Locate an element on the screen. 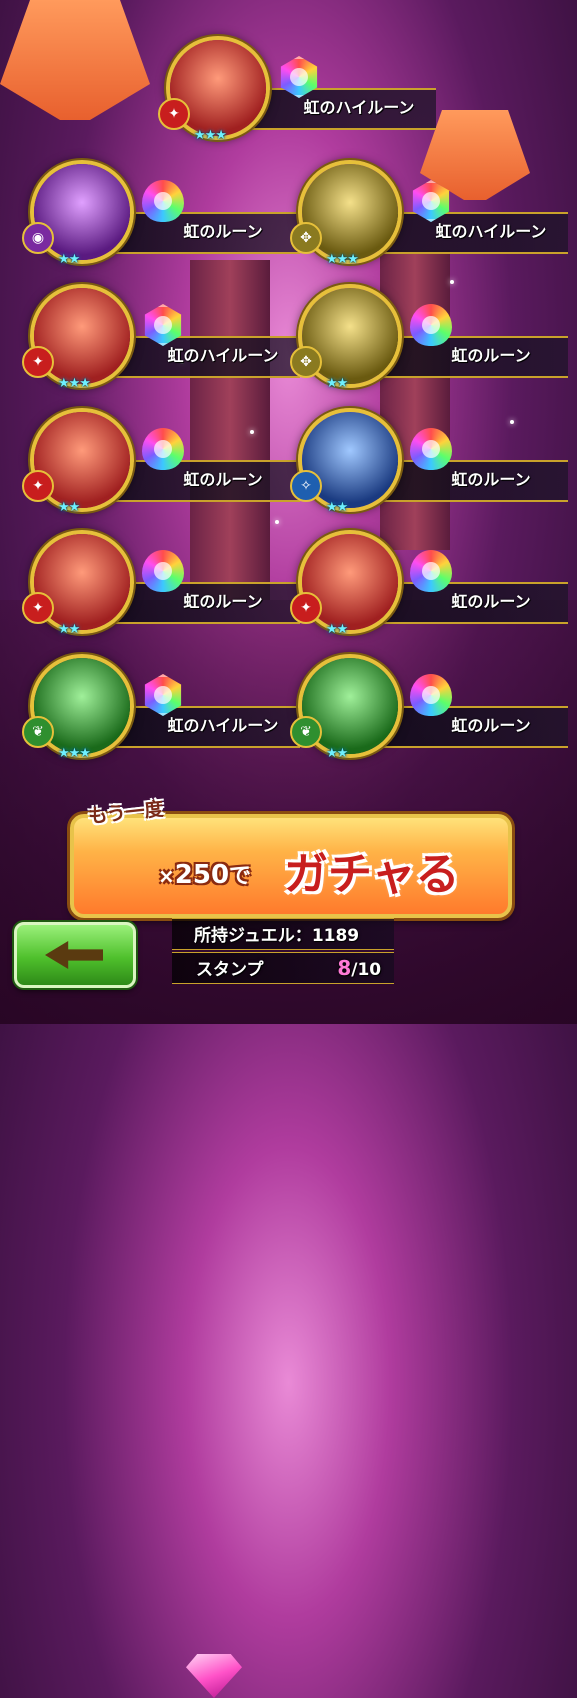 The width and height of the screenshot is (577, 1698). retry-action-label: ガチャる is located at coordinates (372, 874).